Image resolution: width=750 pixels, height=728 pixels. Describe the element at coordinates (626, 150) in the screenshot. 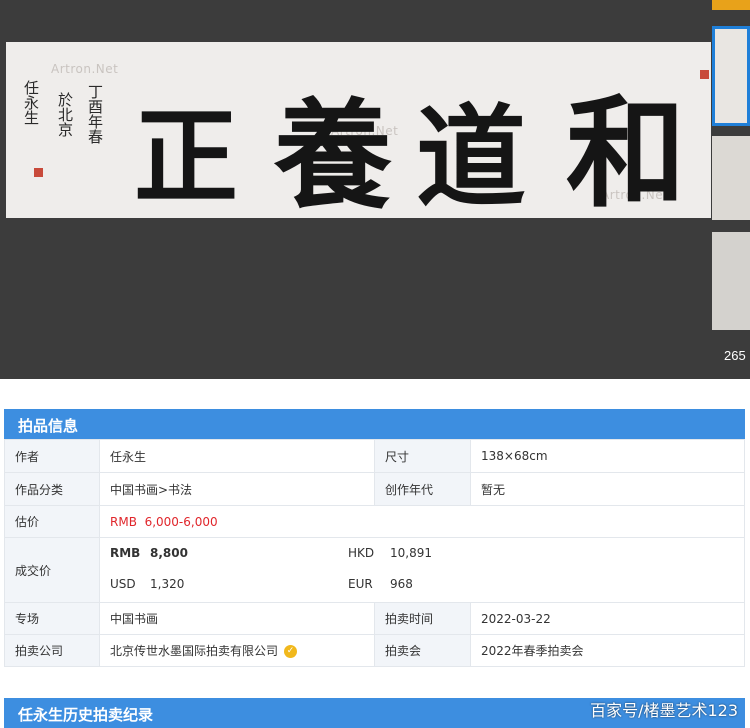

I see `calligraphy-char: 和` at that location.